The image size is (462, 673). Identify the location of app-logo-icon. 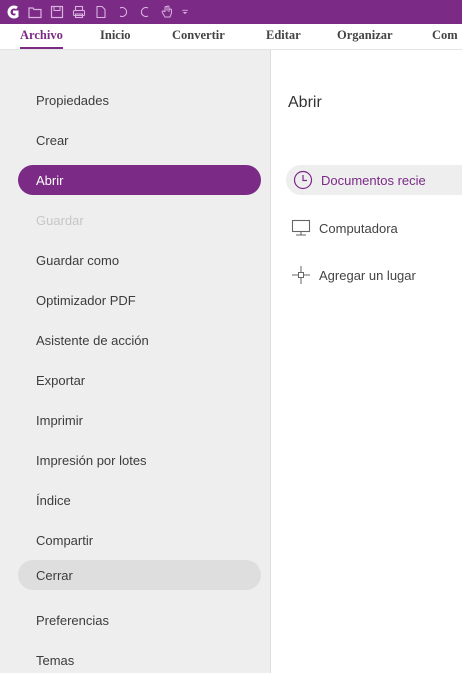
(13, 12).